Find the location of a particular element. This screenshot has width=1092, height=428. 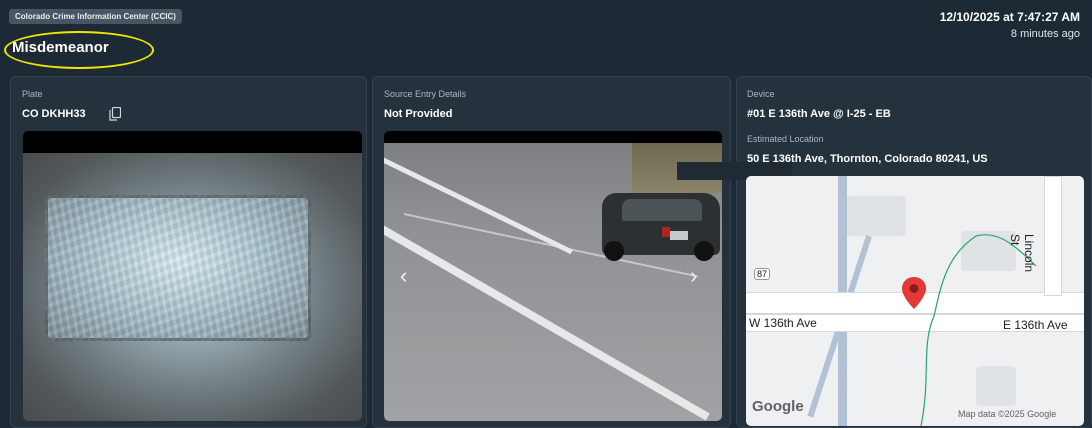

next-image-arrow: › is located at coordinates (693, 276).